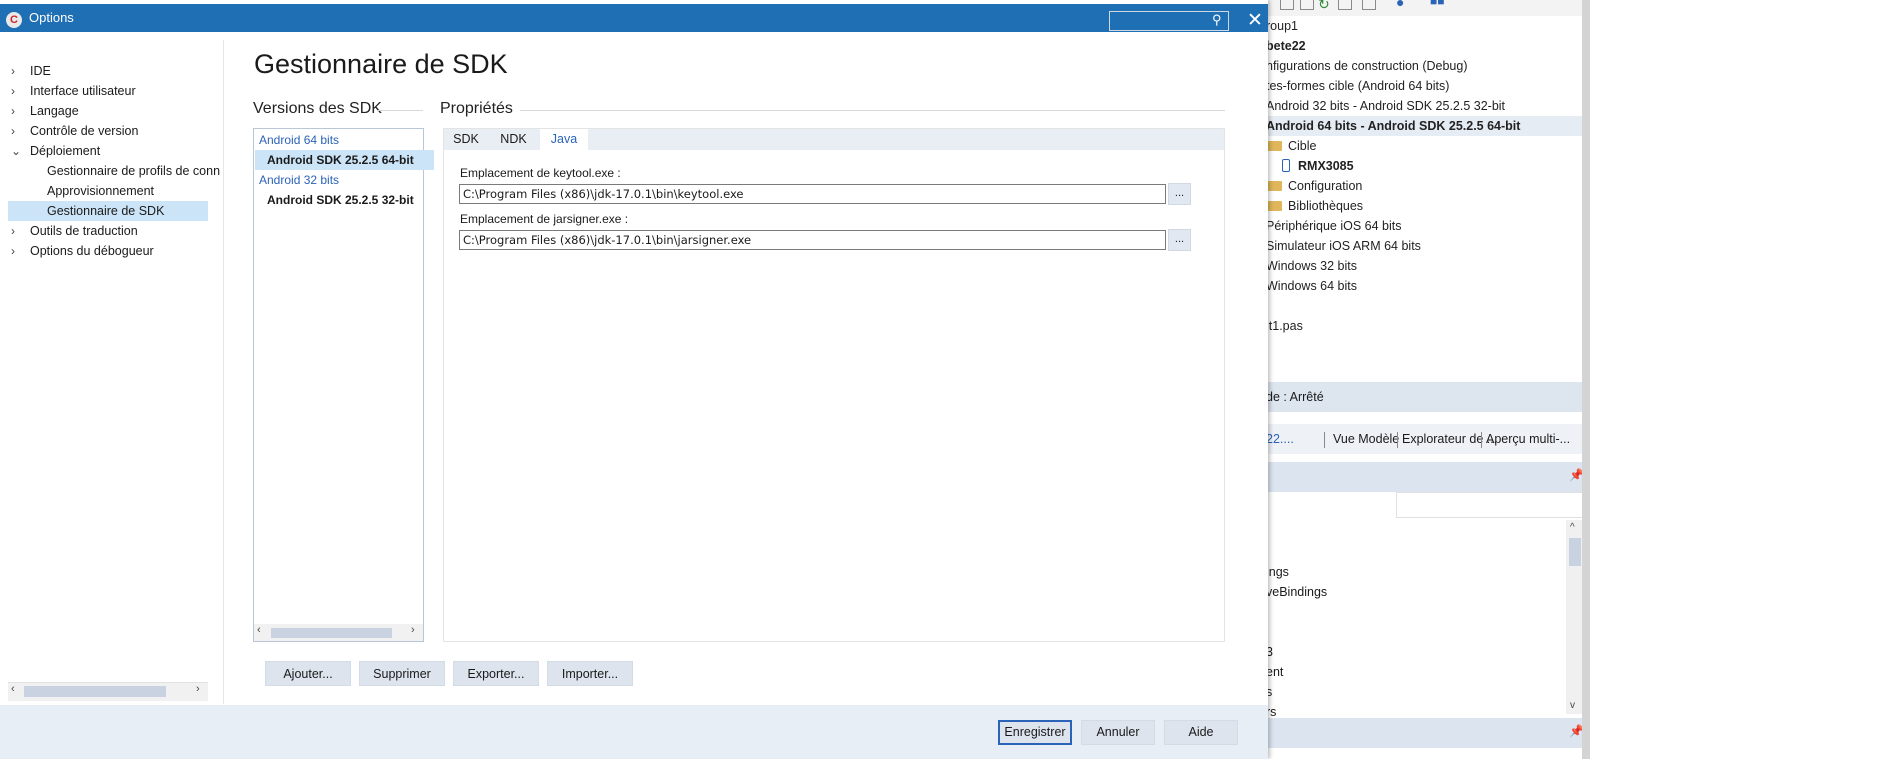  What do you see at coordinates (1572, 705) in the screenshot?
I see `scroll-down-icon: v` at bounding box center [1572, 705].